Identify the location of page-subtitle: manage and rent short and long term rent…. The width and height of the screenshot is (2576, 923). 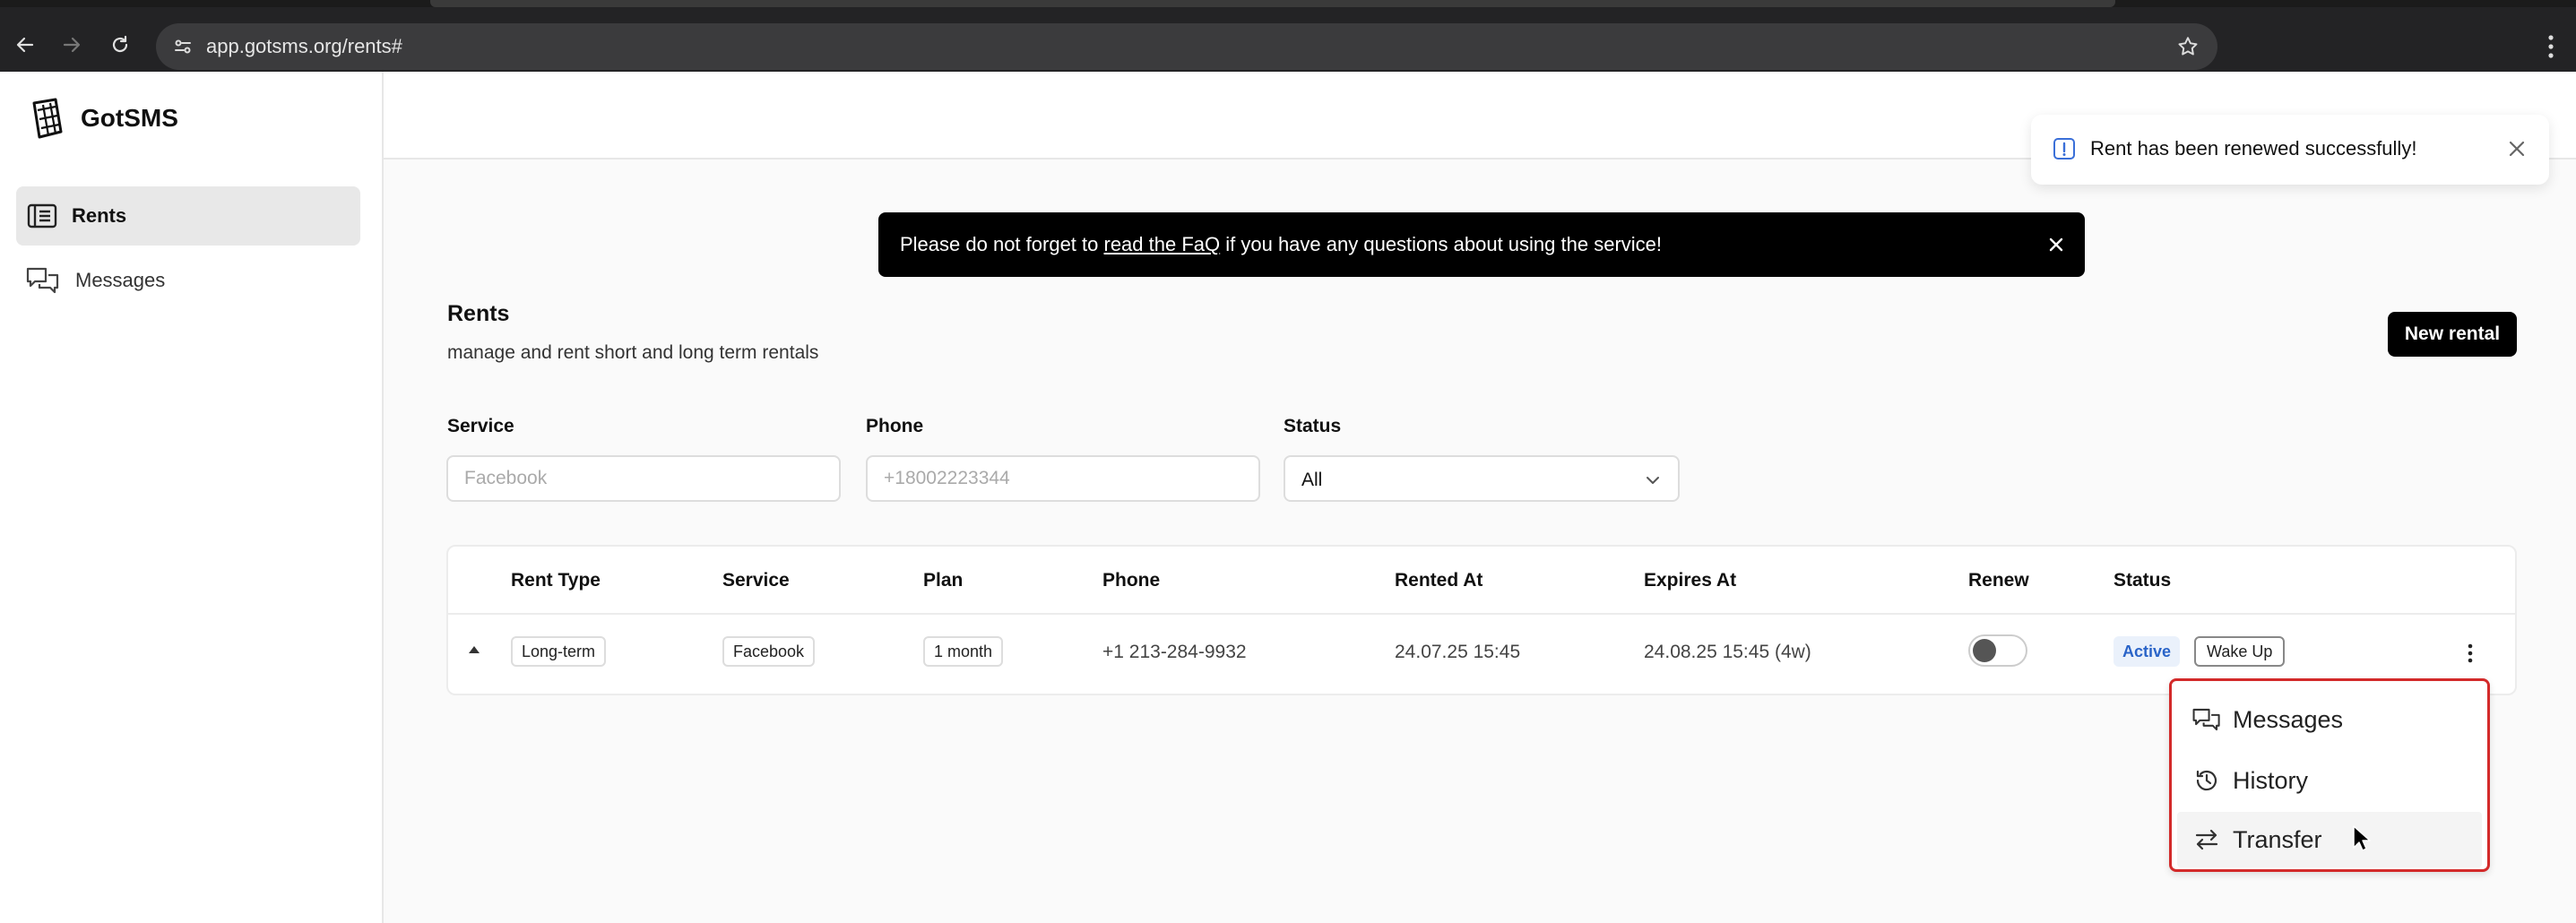
(633, 352).